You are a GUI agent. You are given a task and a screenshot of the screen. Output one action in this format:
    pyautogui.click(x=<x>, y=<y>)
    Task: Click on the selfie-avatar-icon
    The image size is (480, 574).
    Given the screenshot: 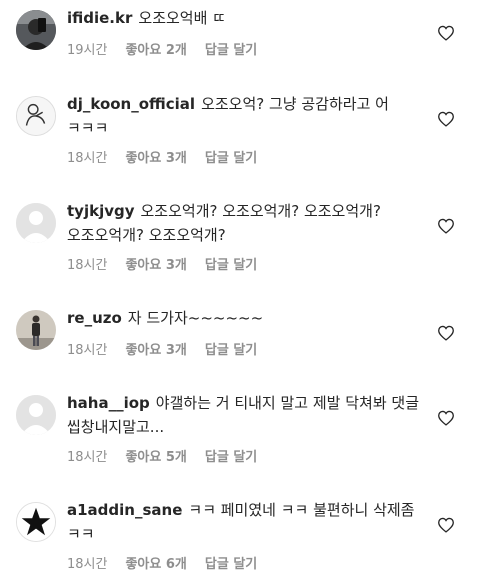 What is the action you would take?
    pyautogui.click(x=36, y=30)
    